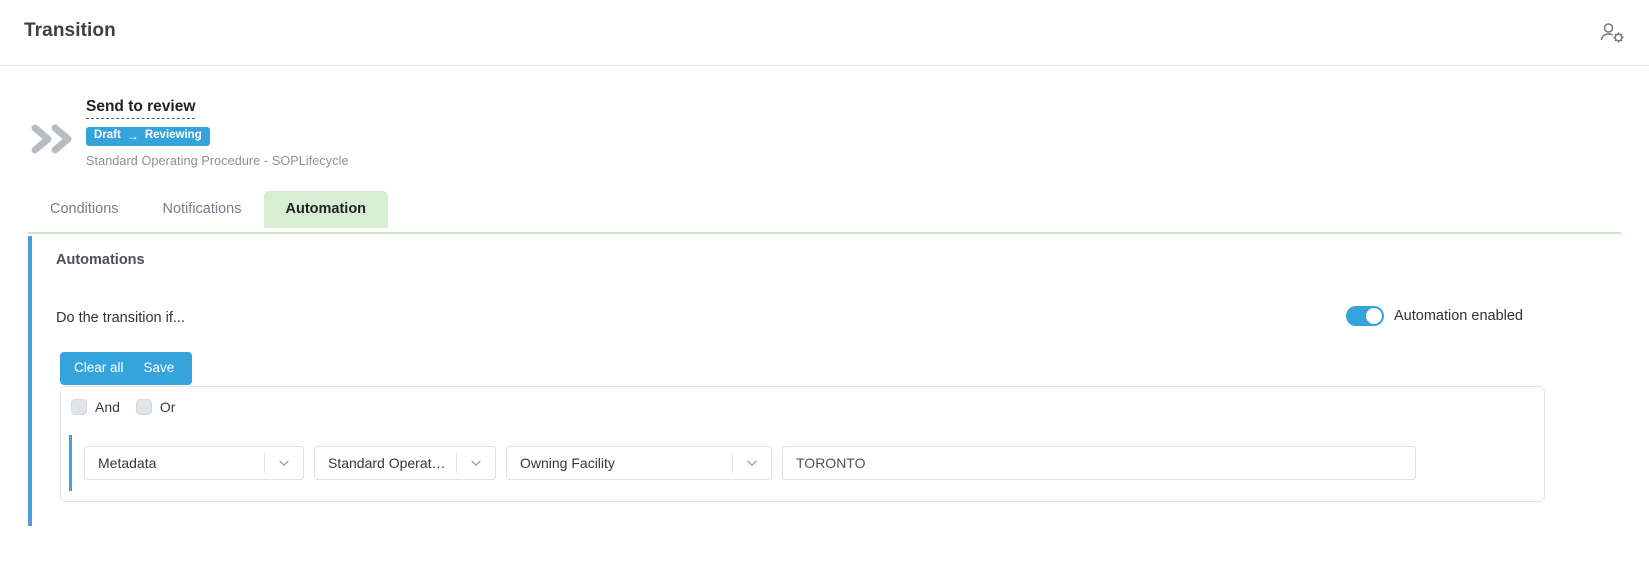 The height and width of the screenshot is (567, 1649). What do you see at coordinates (639, 463) in the screenshot?
I see `condition-attribute-dropdown: Owning Facility` at bounding box center [639, 463].